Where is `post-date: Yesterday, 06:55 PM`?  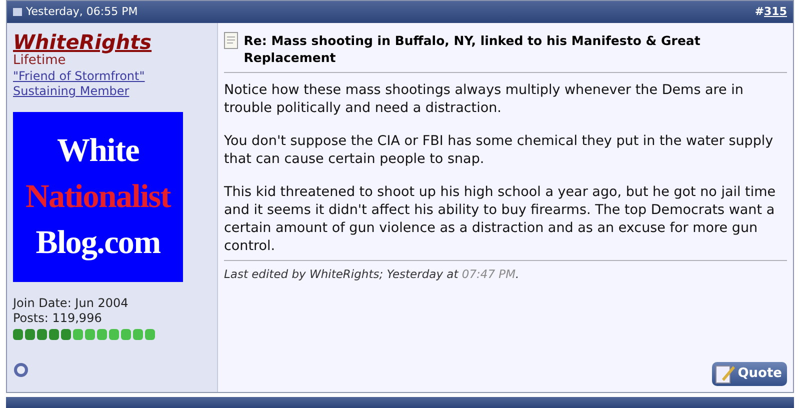 post-date: Yesterday, 06:55 PM is located at coordinates (82, 12).